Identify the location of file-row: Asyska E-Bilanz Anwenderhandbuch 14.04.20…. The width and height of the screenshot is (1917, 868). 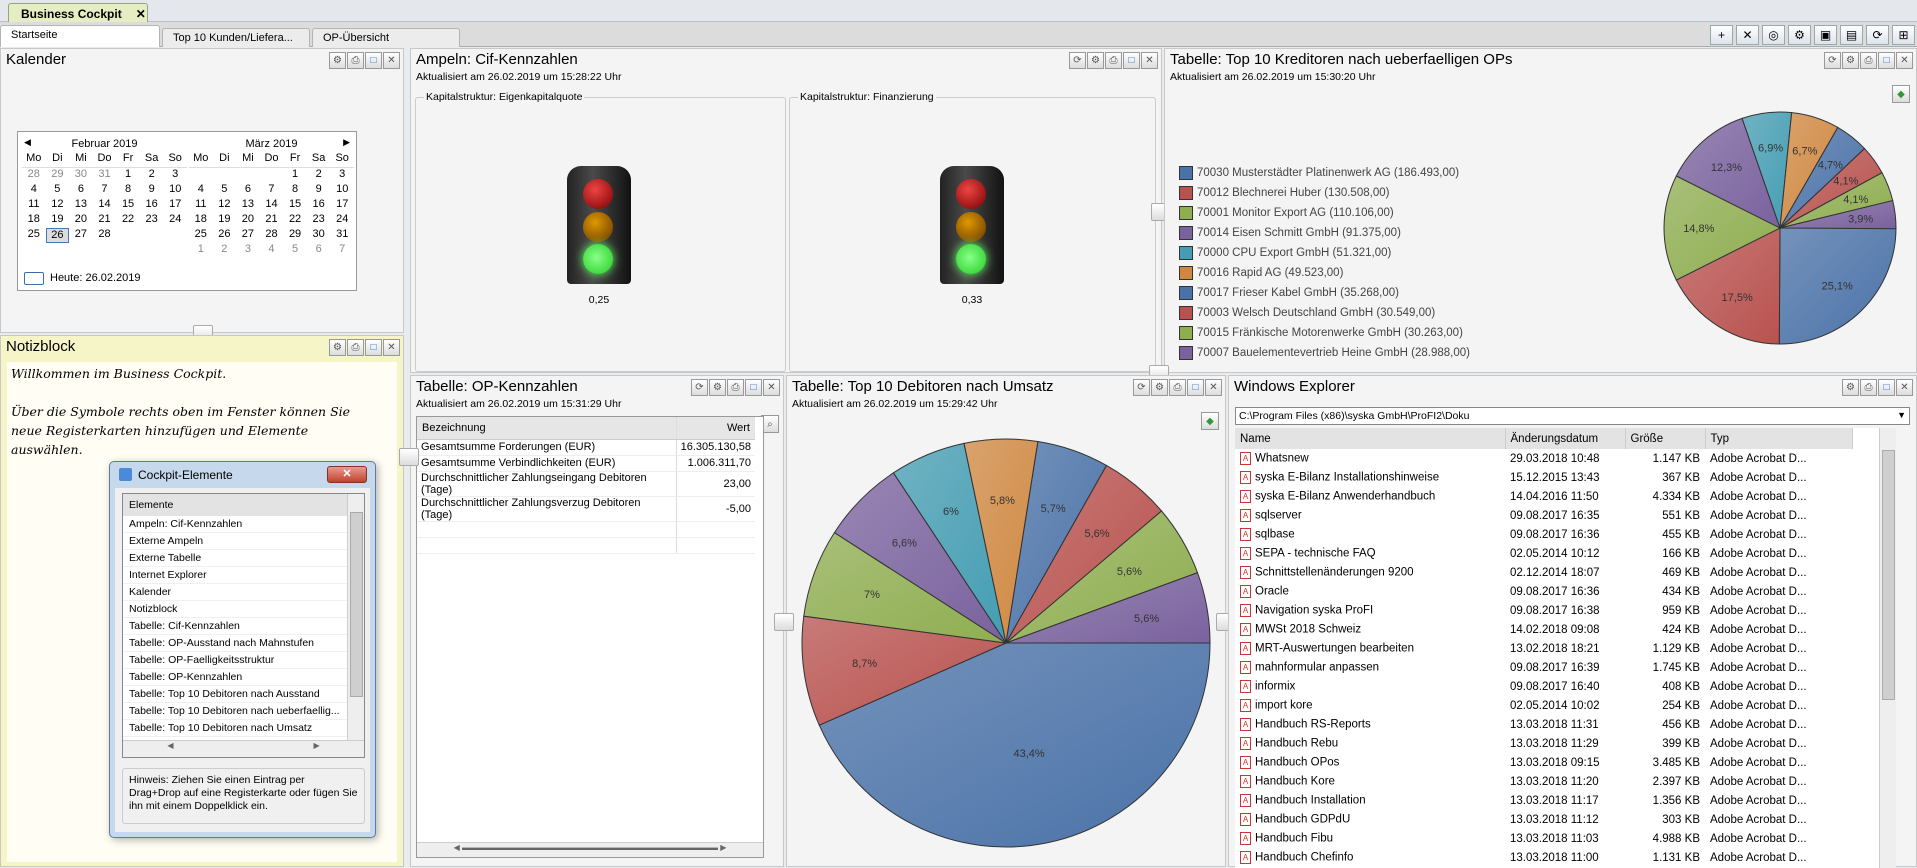
(1544, 496).